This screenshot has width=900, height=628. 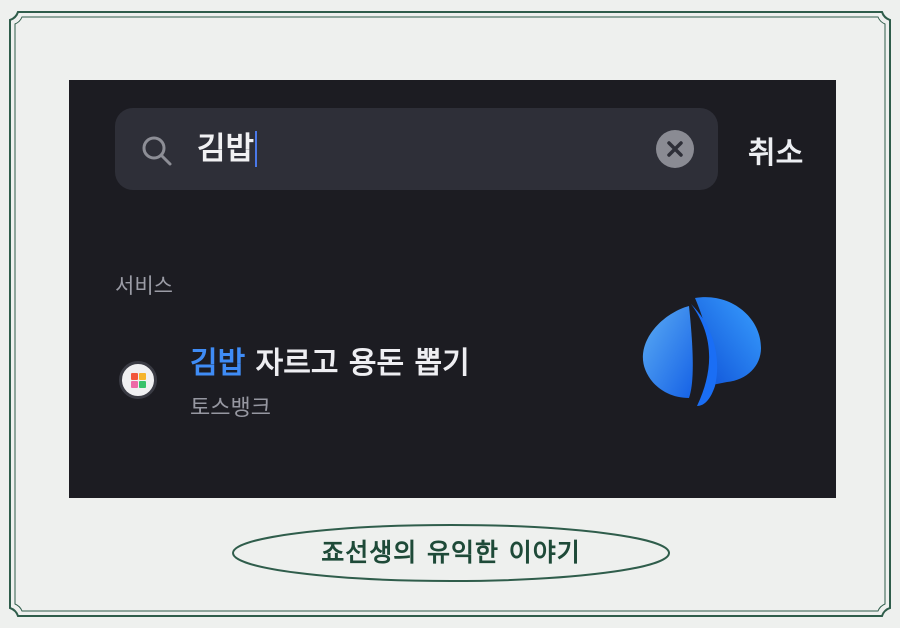 I want to click on app-icon-tile-yellow, so click(x=142, y=376).